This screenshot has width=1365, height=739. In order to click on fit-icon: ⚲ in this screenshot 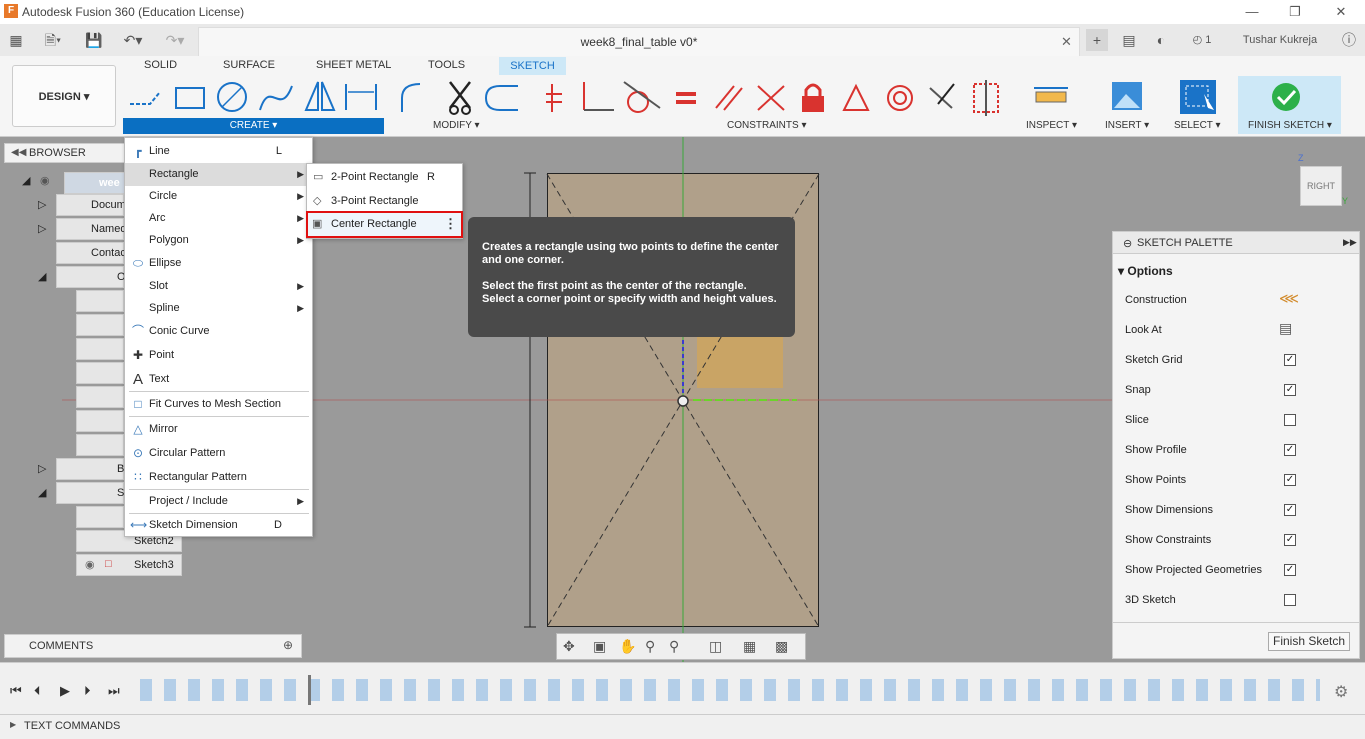, I will do `click(674, 646)`.